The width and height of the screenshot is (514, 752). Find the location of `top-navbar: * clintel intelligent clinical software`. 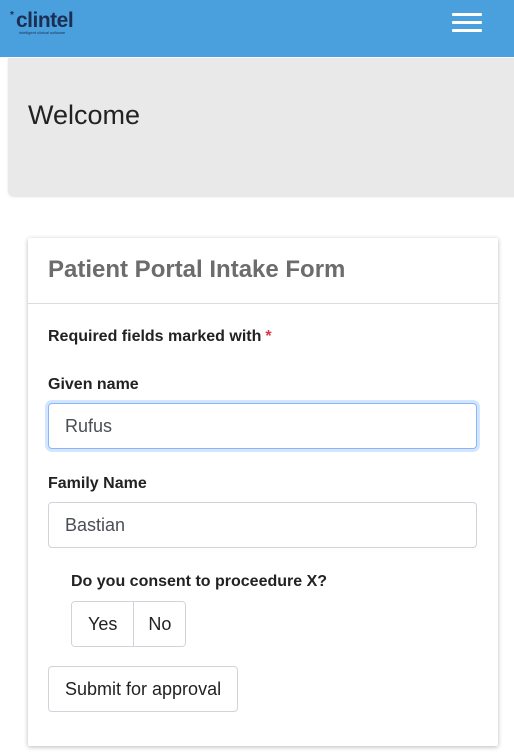

top-navbar: * clintel intelligent clinical software is located at coordinates (257, 28).